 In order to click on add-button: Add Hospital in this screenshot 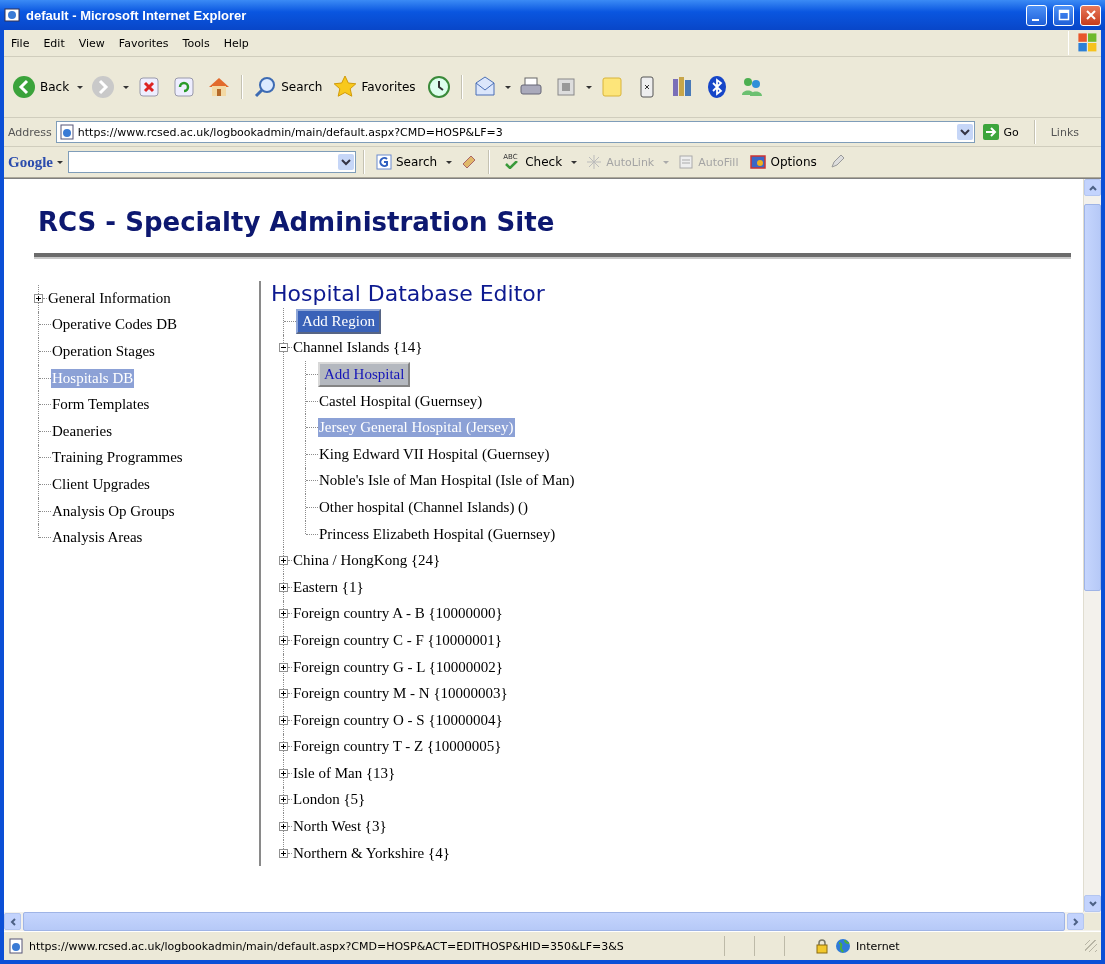, I will do `click(364, 374)`.